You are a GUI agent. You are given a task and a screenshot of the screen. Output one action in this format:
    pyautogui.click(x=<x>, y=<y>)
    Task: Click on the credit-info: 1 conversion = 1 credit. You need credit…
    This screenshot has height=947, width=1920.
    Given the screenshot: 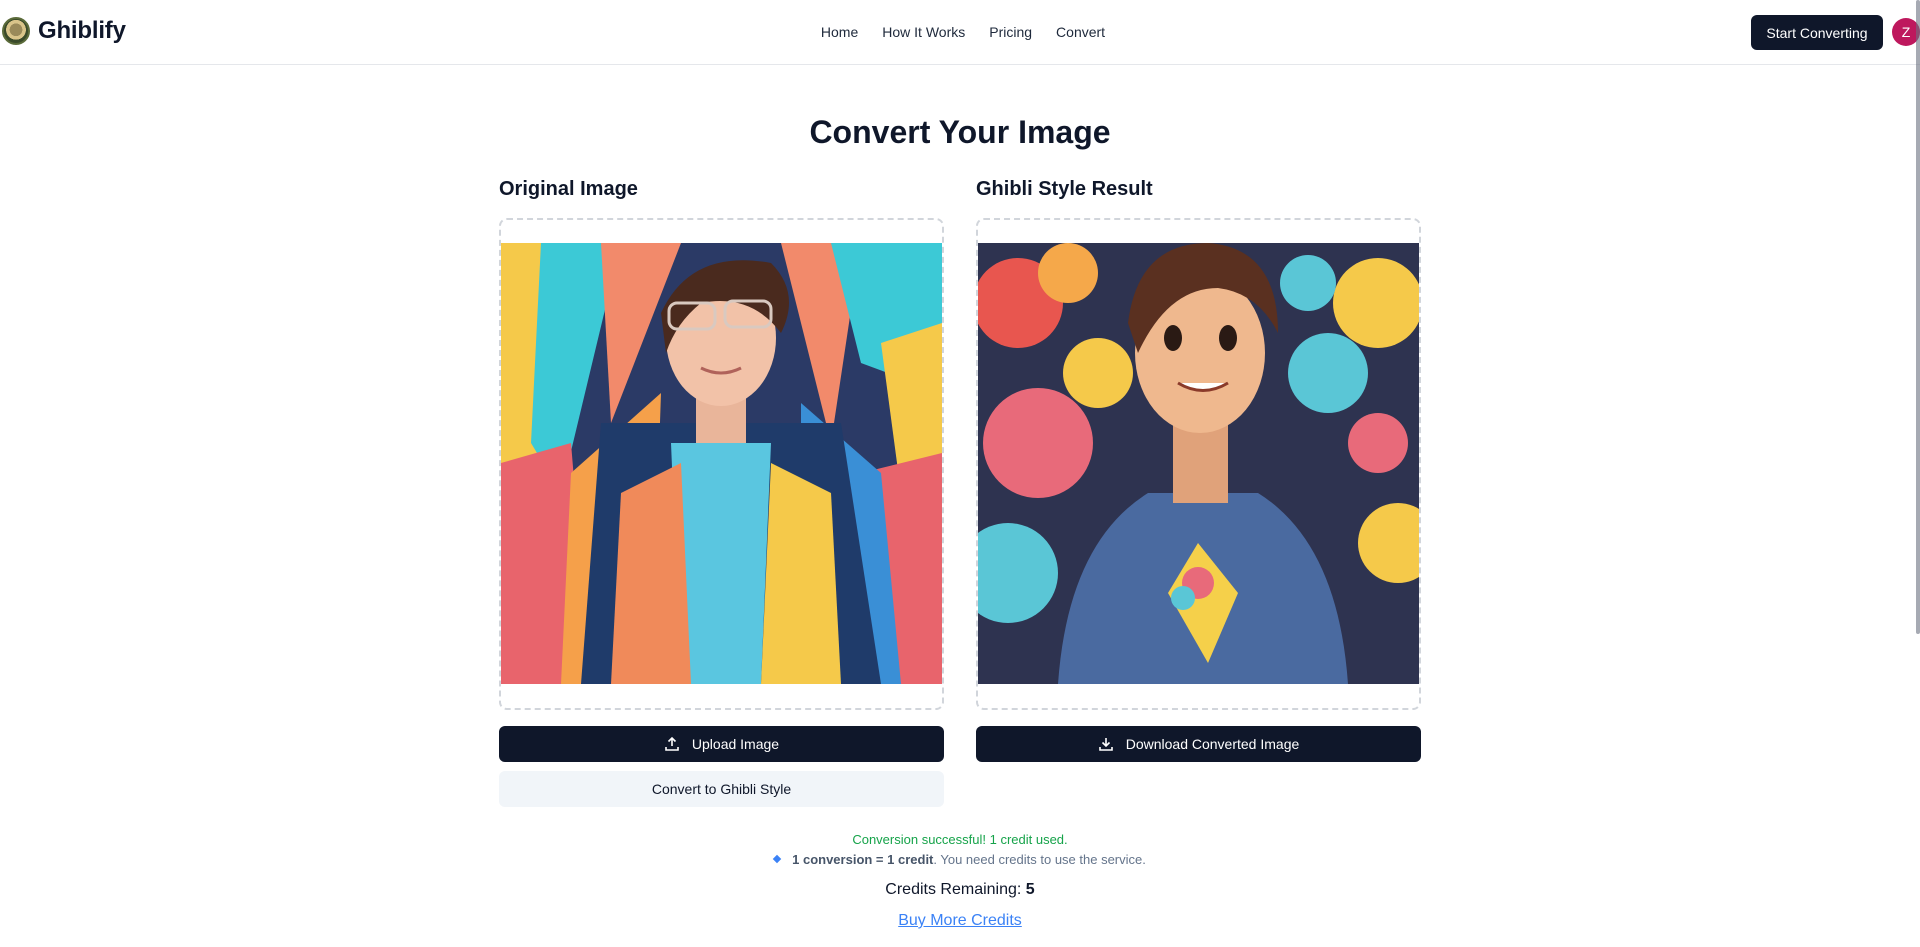 What is the action you would take?
    pyautogui.click(x=960, y=859)
    